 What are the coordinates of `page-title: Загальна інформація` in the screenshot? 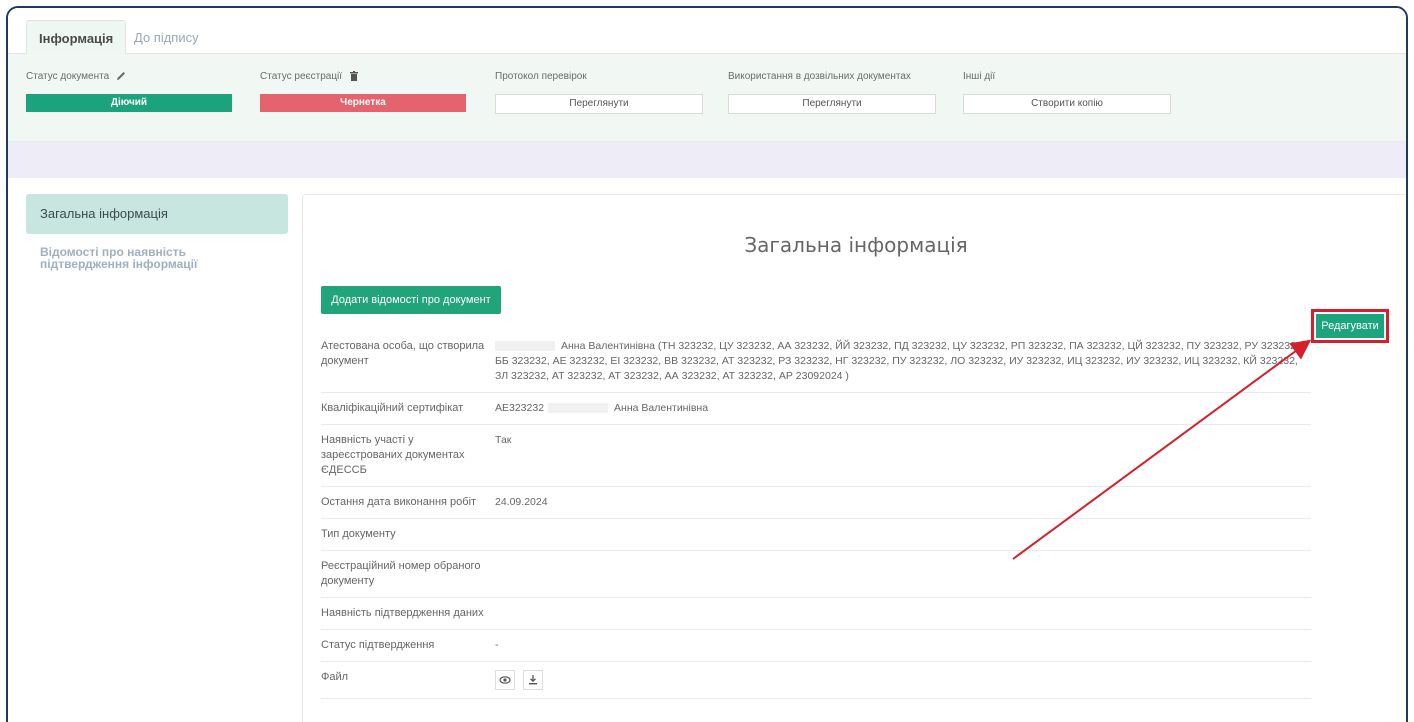 It's located at (856, 245).